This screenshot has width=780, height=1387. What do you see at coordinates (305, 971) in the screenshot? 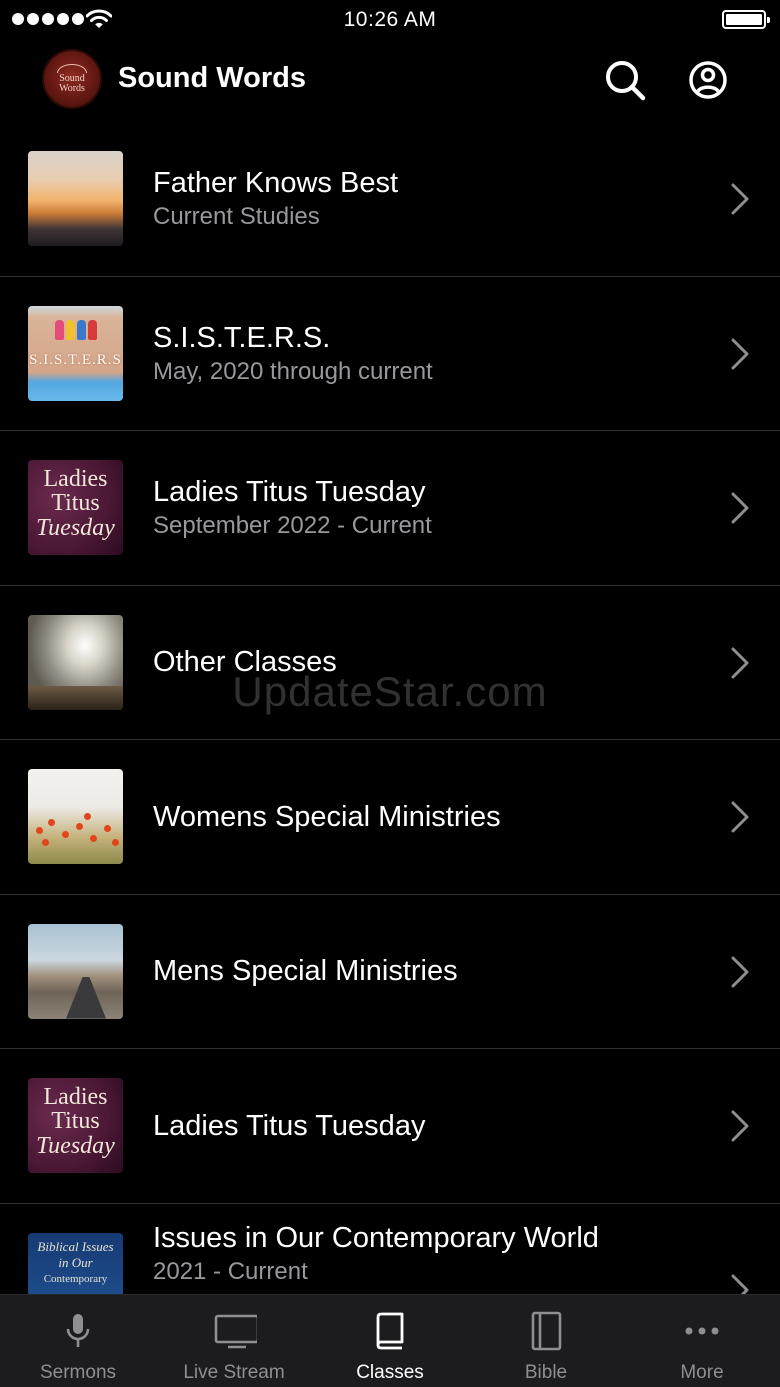
I see `class-title: Mens Special Ministries` at bounding box center [305, 971].